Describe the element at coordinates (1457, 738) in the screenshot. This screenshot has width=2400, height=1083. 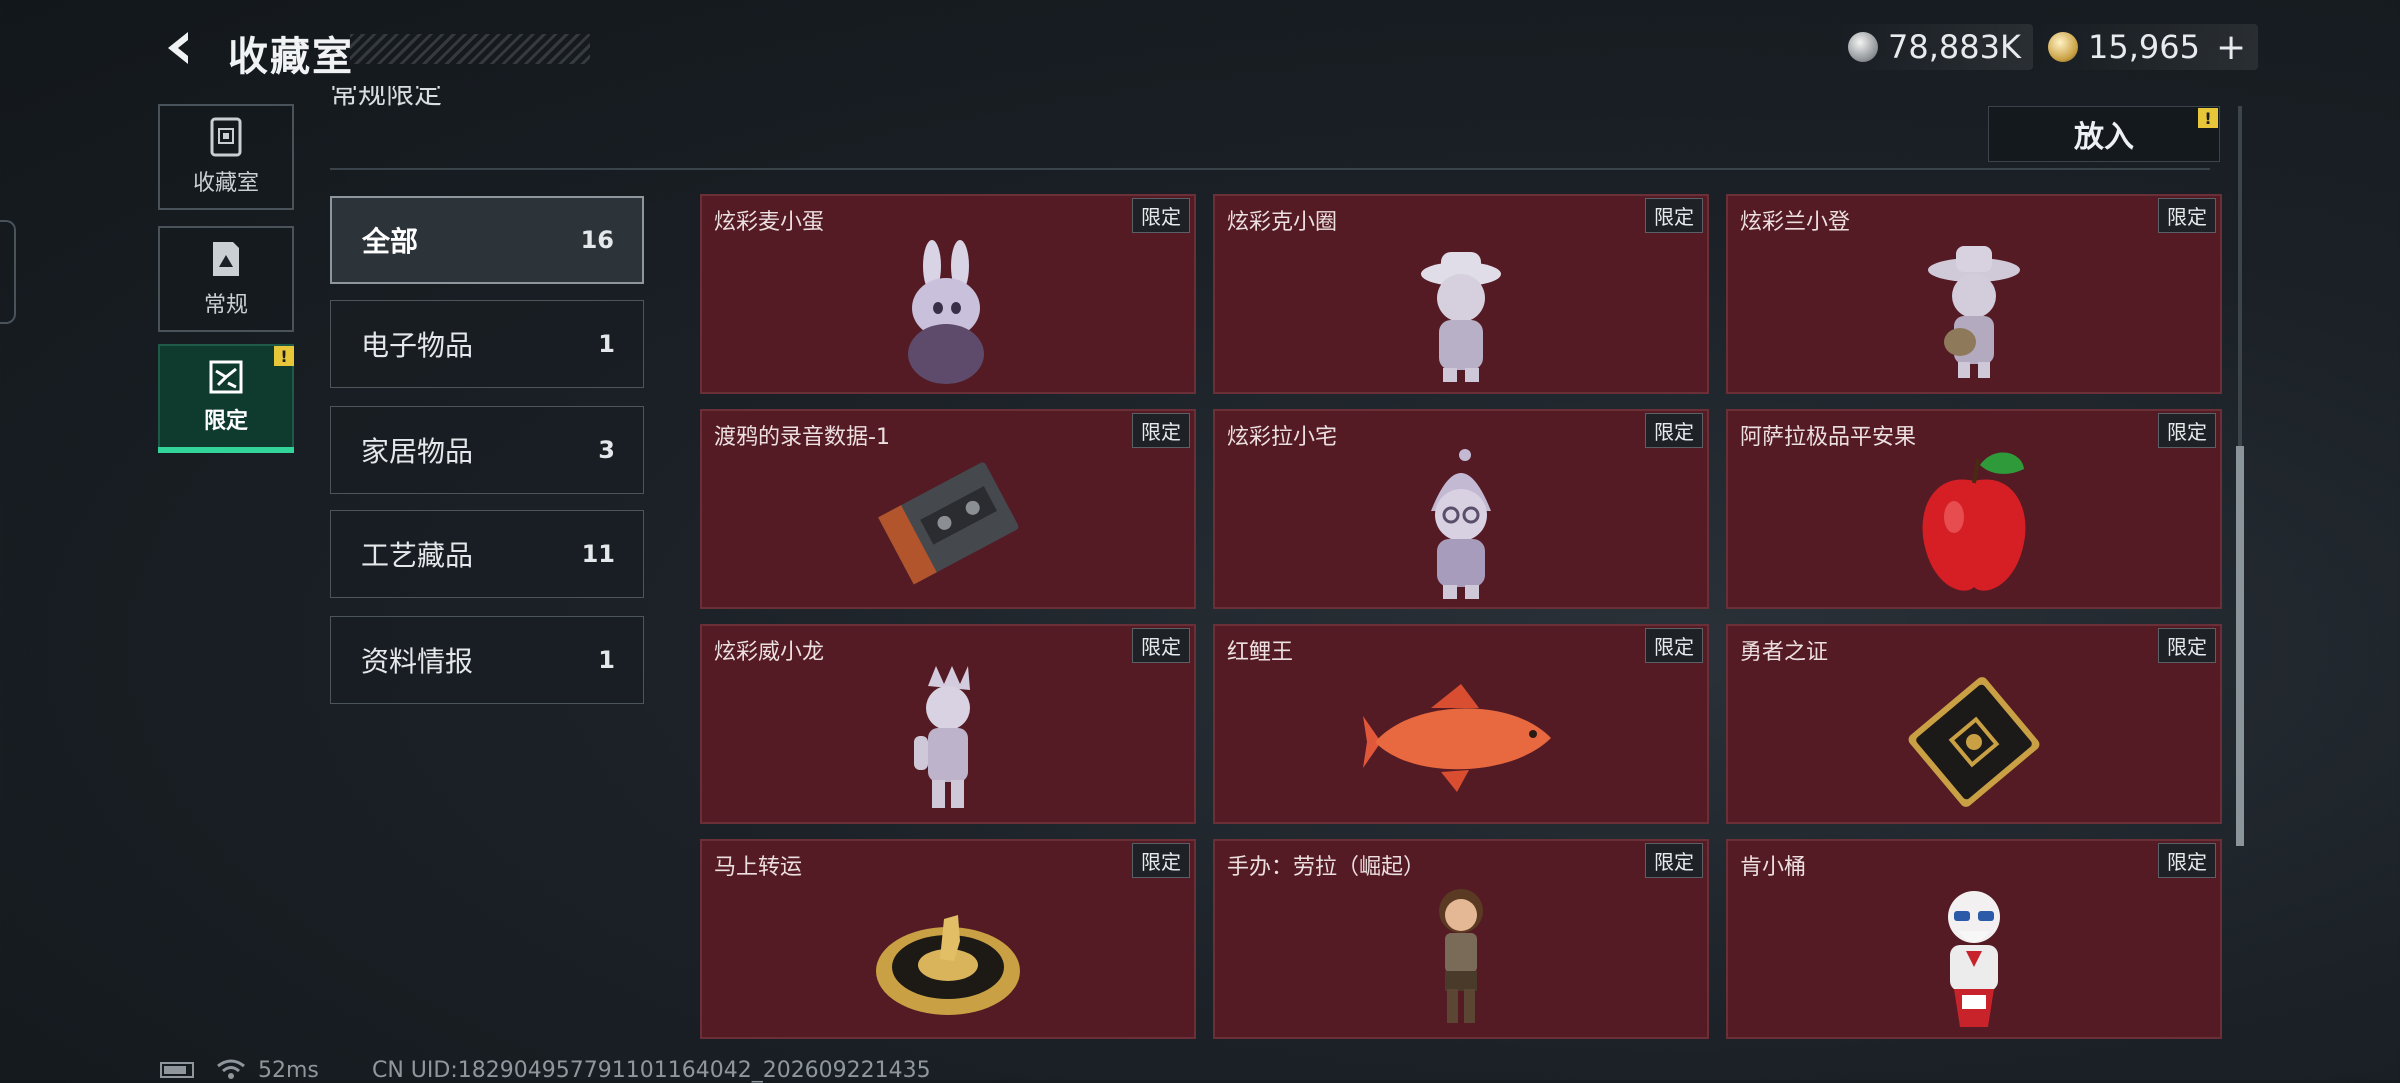
I see `red-carp-icon` at that location.